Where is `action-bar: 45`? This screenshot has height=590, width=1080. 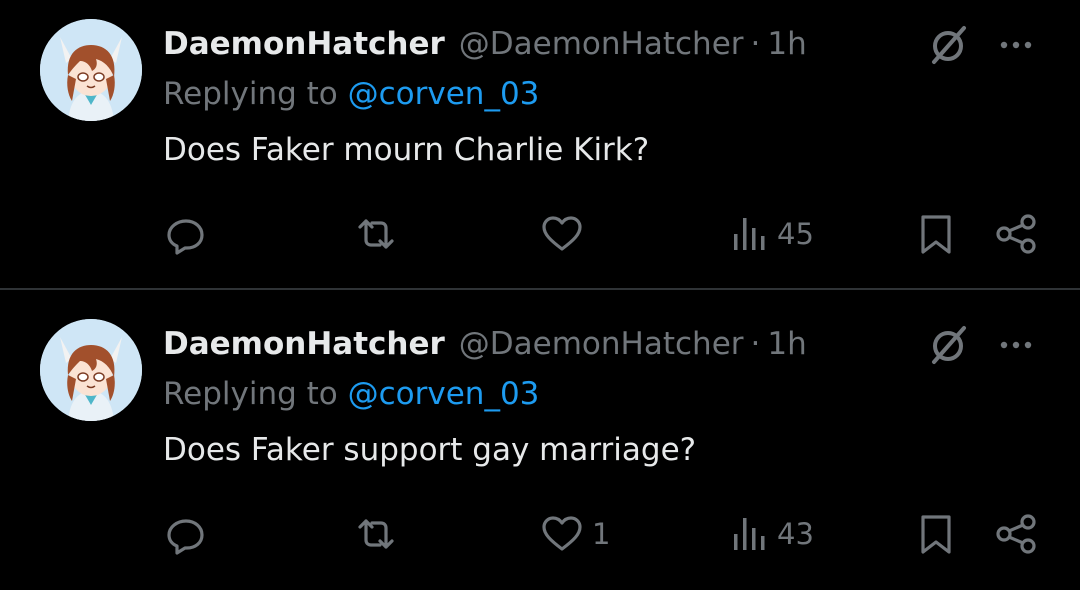
action-bar: 45 is located at coordinates (540, 234).